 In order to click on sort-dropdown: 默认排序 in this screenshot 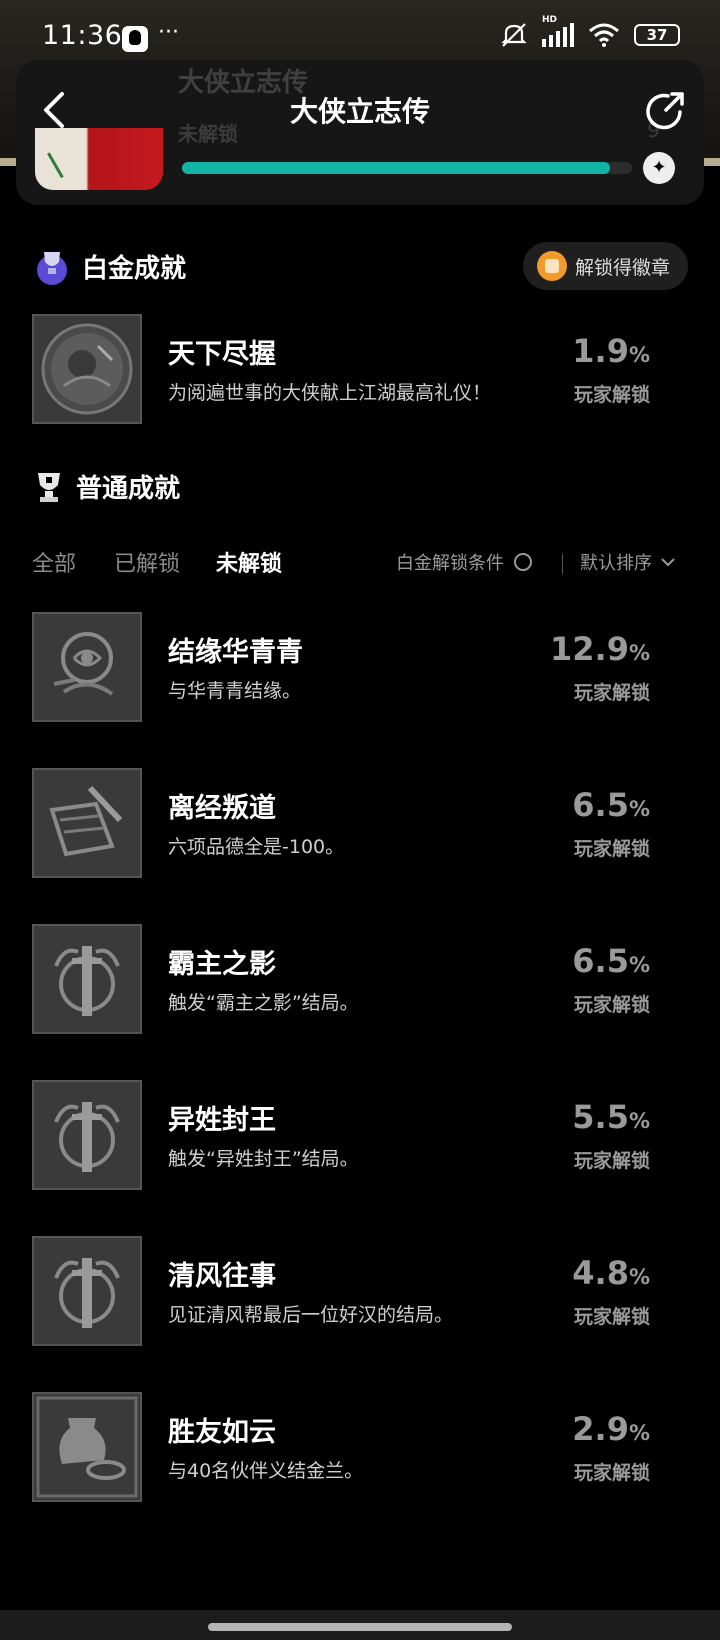, I will do `click(628, 562)`.